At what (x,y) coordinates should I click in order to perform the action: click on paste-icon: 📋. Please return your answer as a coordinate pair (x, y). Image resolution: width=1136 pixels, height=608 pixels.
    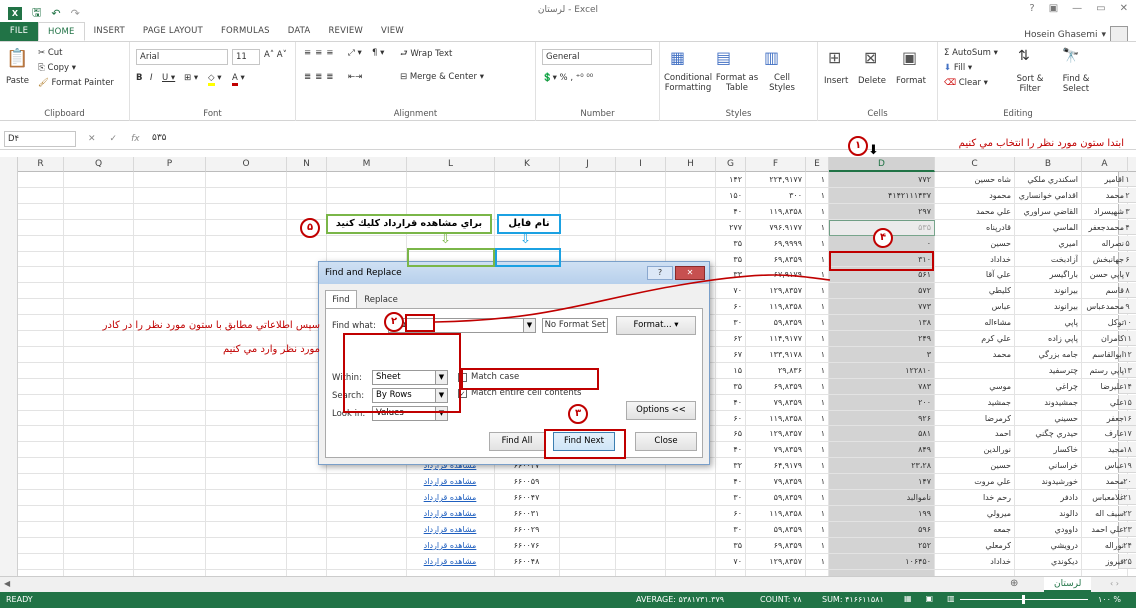
    Looking at the image, I should click on (17, 58).